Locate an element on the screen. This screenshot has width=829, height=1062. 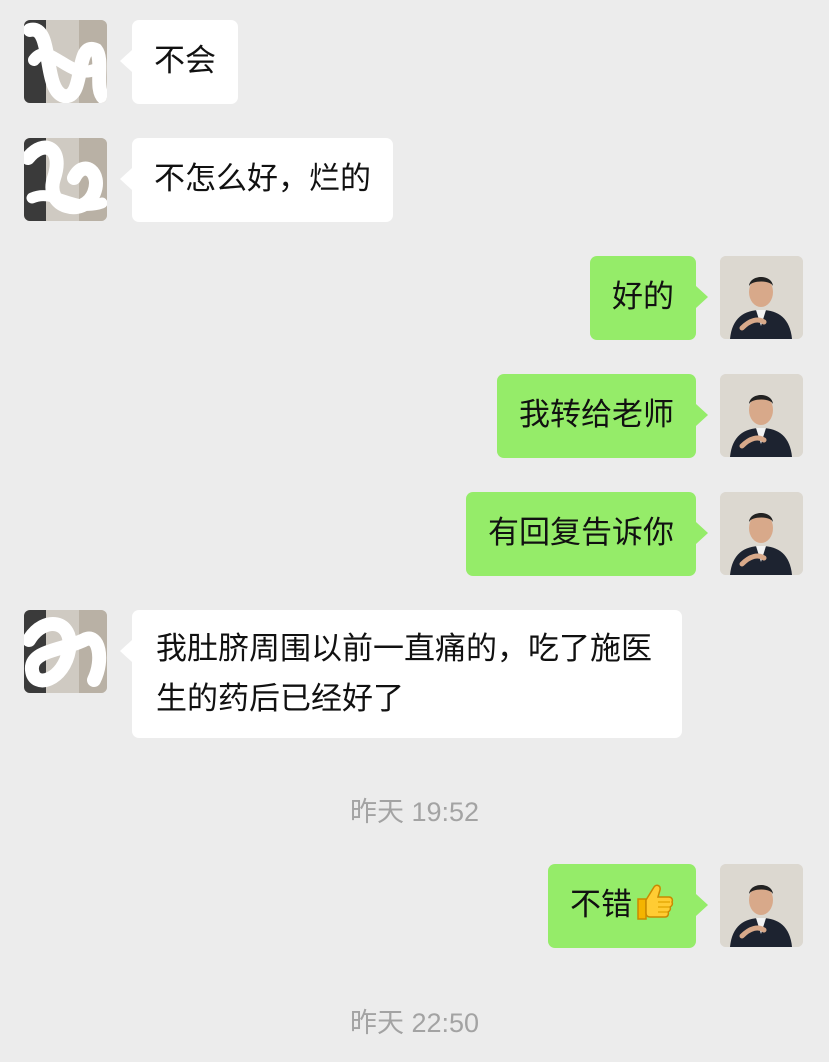
message-bubble: 好的 is located at coordinates (649, 298).